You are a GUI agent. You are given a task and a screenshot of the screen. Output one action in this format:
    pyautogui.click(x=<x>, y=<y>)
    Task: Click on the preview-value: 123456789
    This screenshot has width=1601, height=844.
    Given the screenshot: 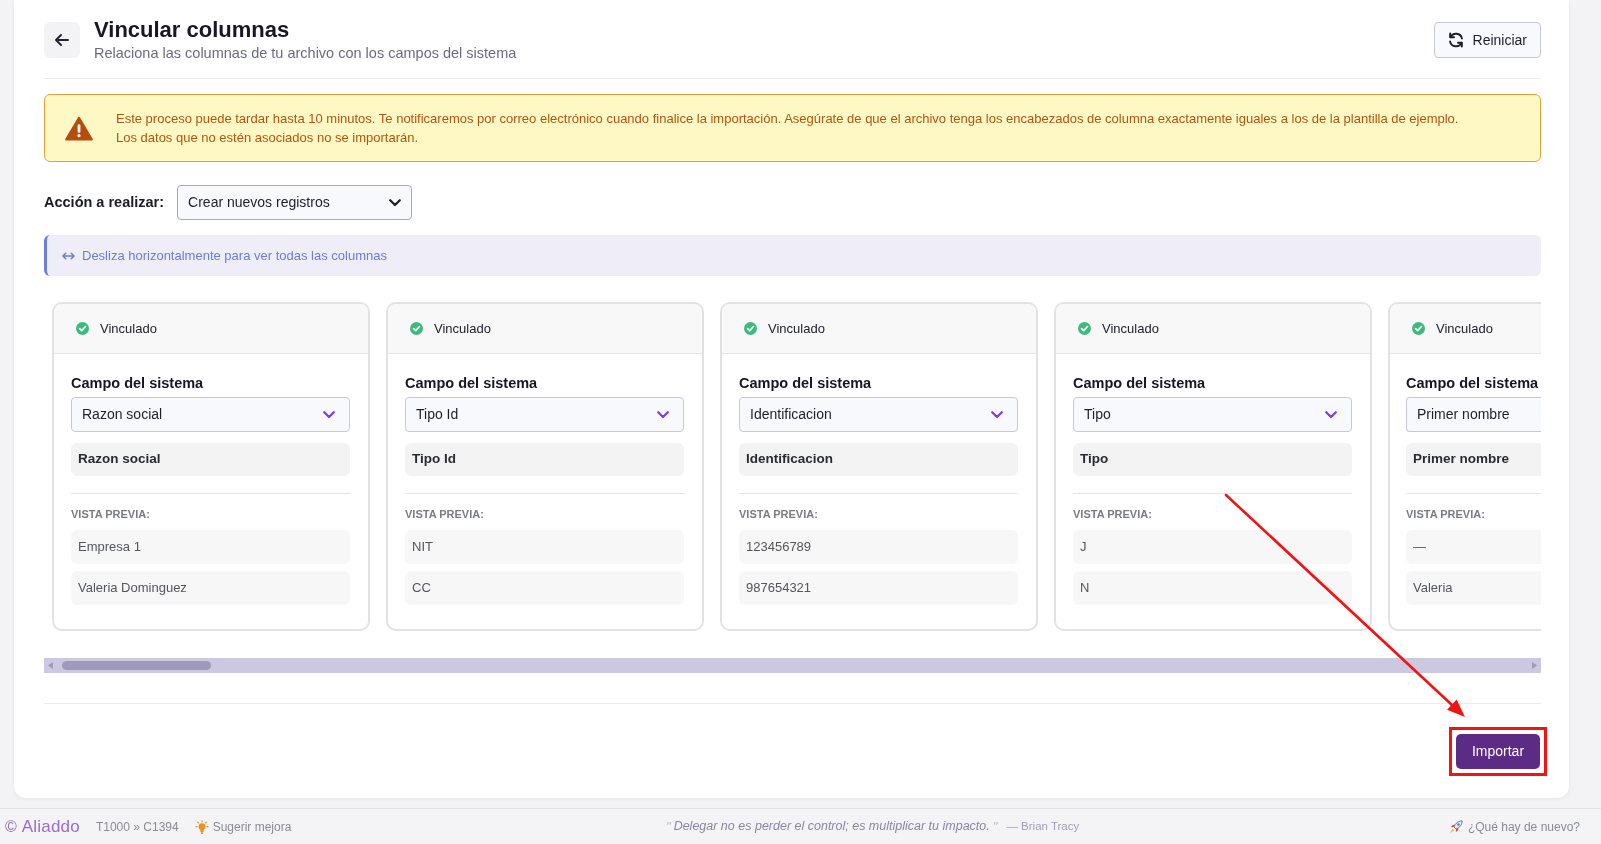 What is the action you would take?
    pyautogui.click(x=878, y=547)
    